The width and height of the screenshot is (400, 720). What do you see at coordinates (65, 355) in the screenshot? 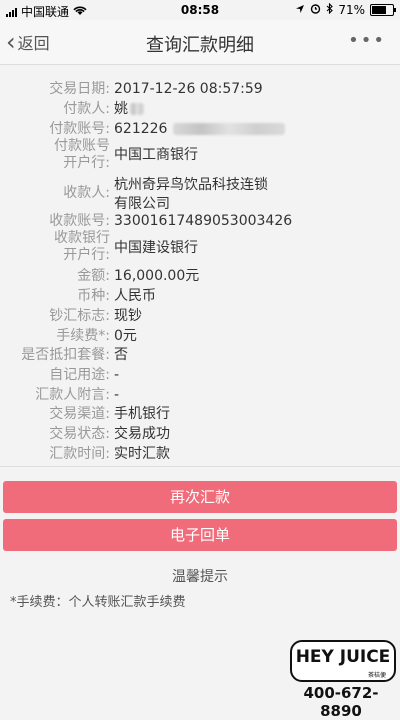
I see `detail-label: 是否抵扣套餐:` at bounding box center [65, 355].